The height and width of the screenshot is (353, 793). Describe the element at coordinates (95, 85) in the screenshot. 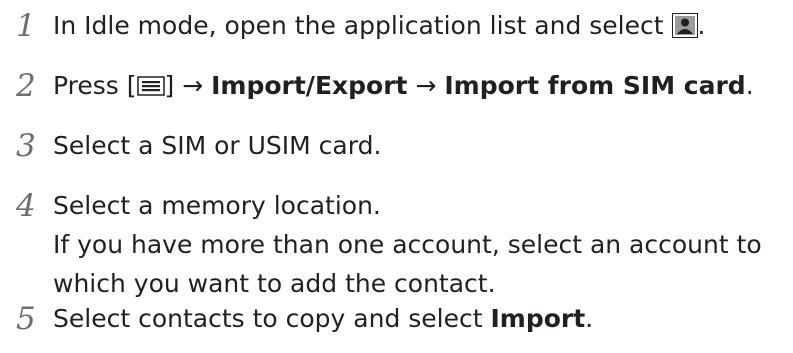

I see `step-2-press: Press [` at that location.